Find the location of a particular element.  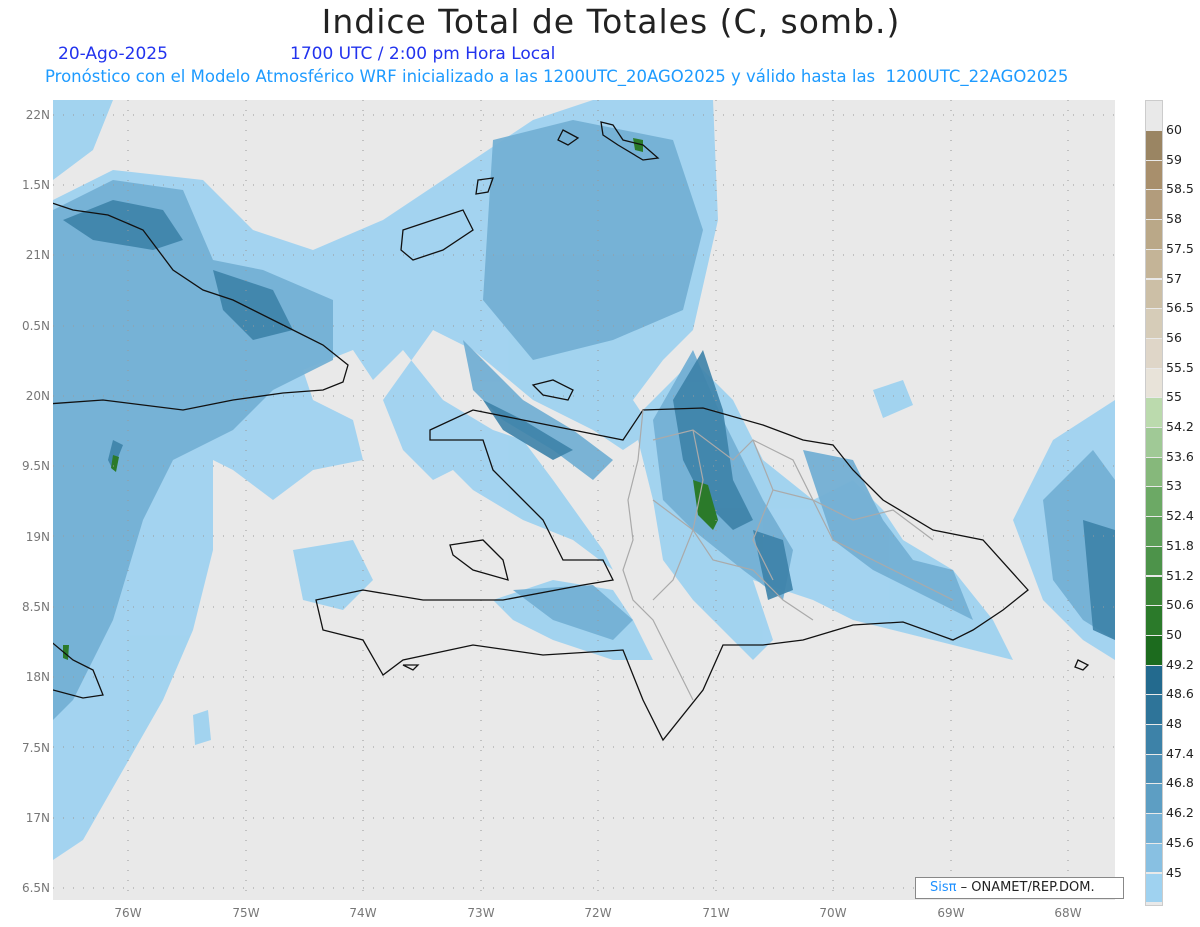

colorbar is located at coordinates (1154, 503).